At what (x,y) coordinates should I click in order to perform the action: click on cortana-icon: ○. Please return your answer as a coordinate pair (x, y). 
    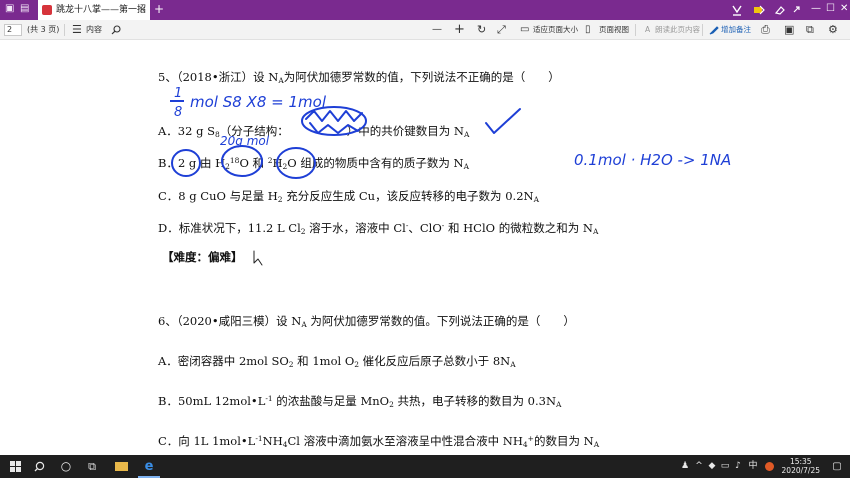
    Looking at the image, I should click on (66, 466).